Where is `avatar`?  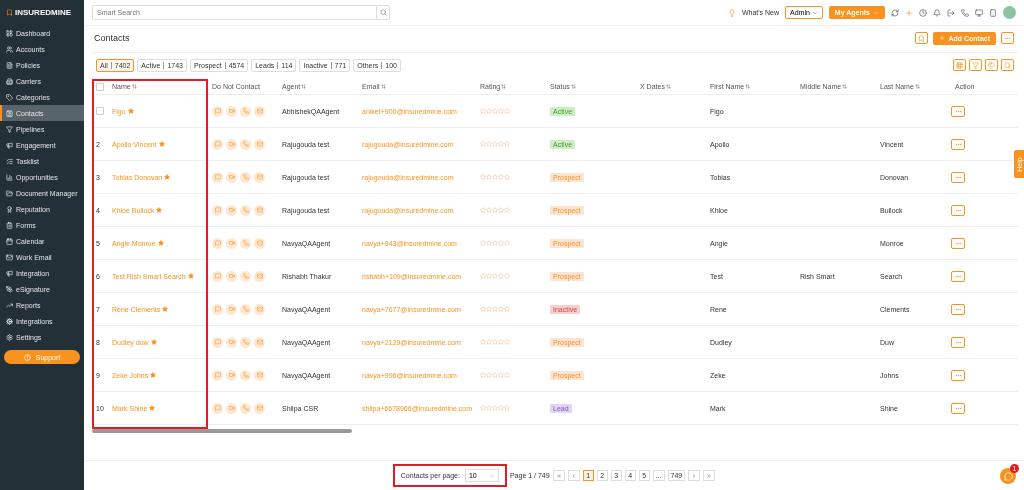 avatar is located at coordinates (1009, 12).